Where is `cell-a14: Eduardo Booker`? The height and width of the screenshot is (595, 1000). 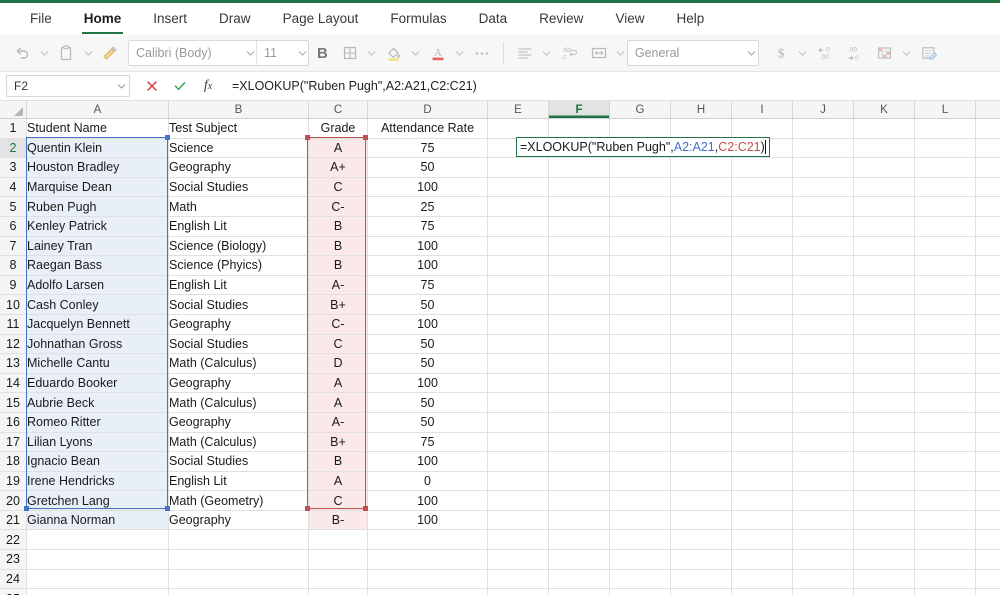
cell-a14: Eduardo Booker is located at coordinates (97, 383).